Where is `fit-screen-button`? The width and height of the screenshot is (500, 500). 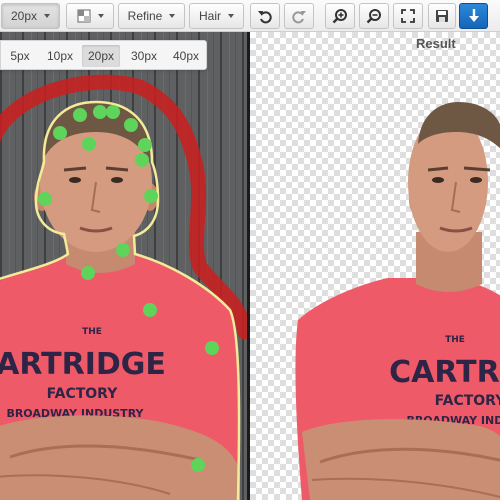
fit-screen-button is located at coordinates (408, 16).